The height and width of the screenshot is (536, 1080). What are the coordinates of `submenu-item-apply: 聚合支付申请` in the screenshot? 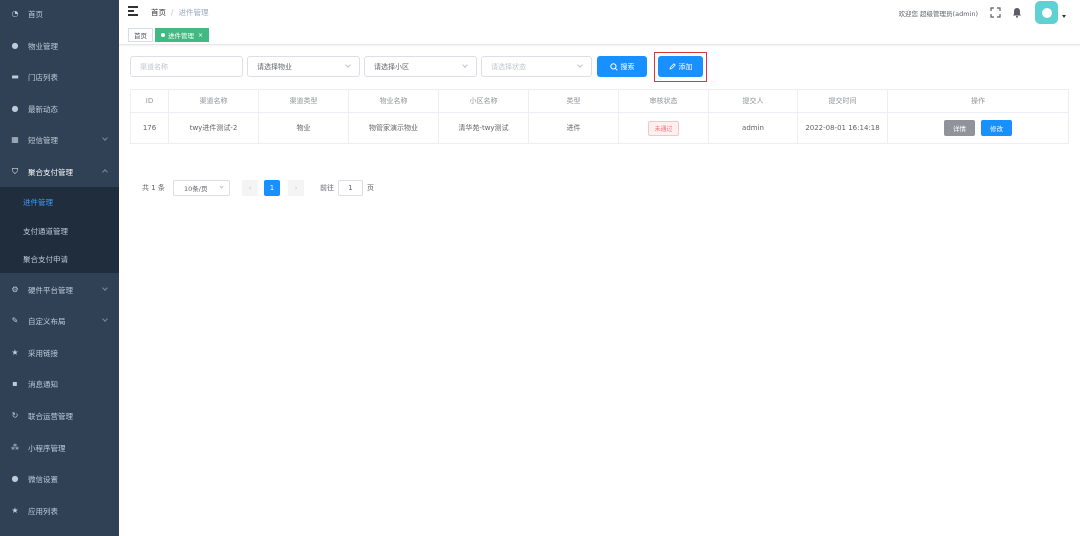 It's located at (59, 259).